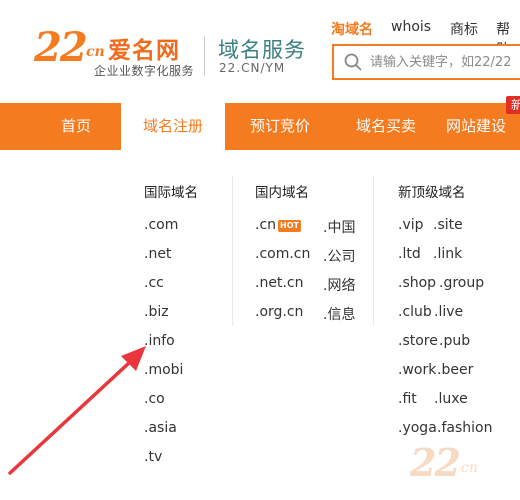  What do you see at coordinates (160, 428) in the screenshot?
I see `tld-asia: .asia` at bounding box center [160, 428].